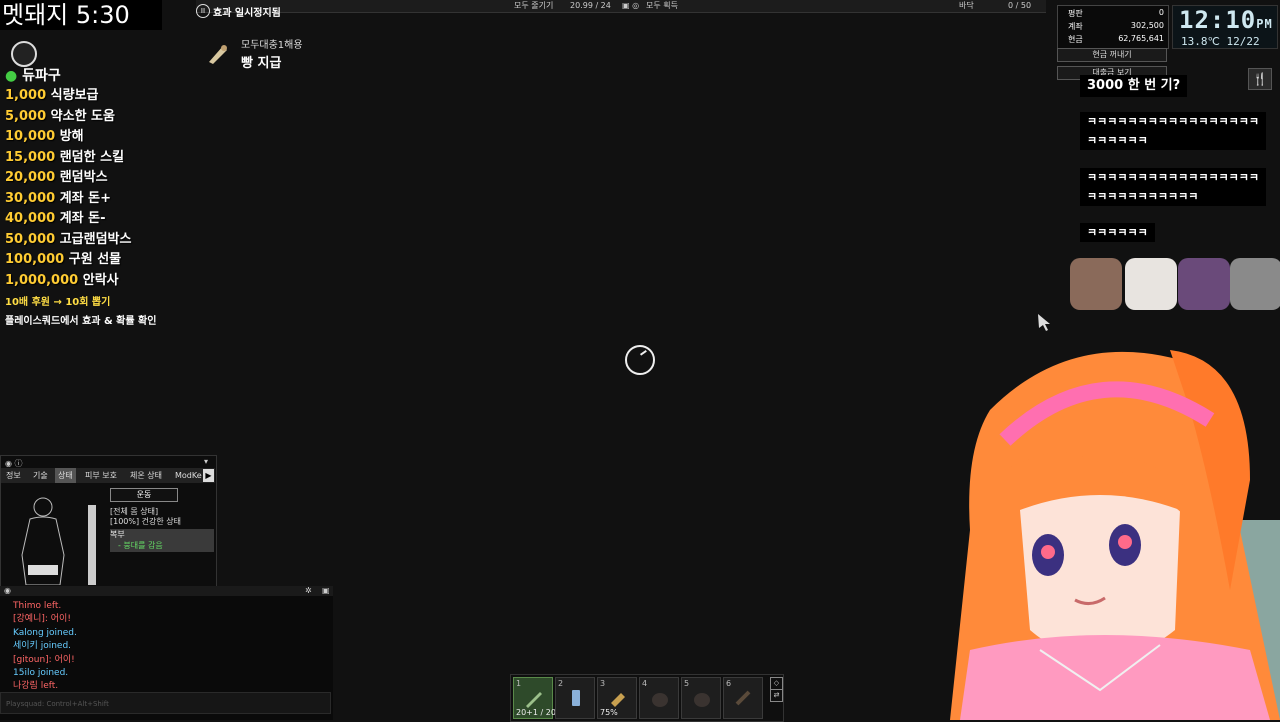 This screenshot has height=722, width=1280. Describe the element at coordinates (162, 540) in the screenshot. I see `abdomen-status: 복부 - 붕대를 감음` at that location.